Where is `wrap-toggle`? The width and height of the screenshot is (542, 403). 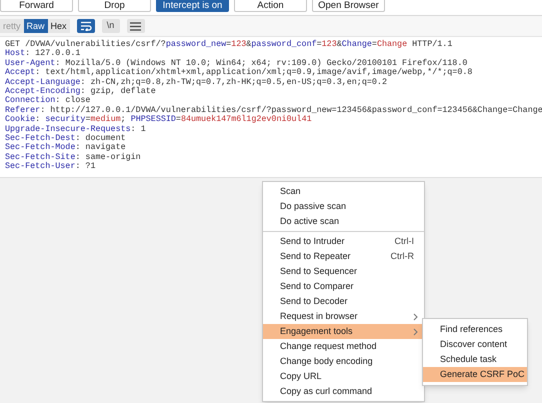
wrap-toggle is located at coordinates (85, 26).